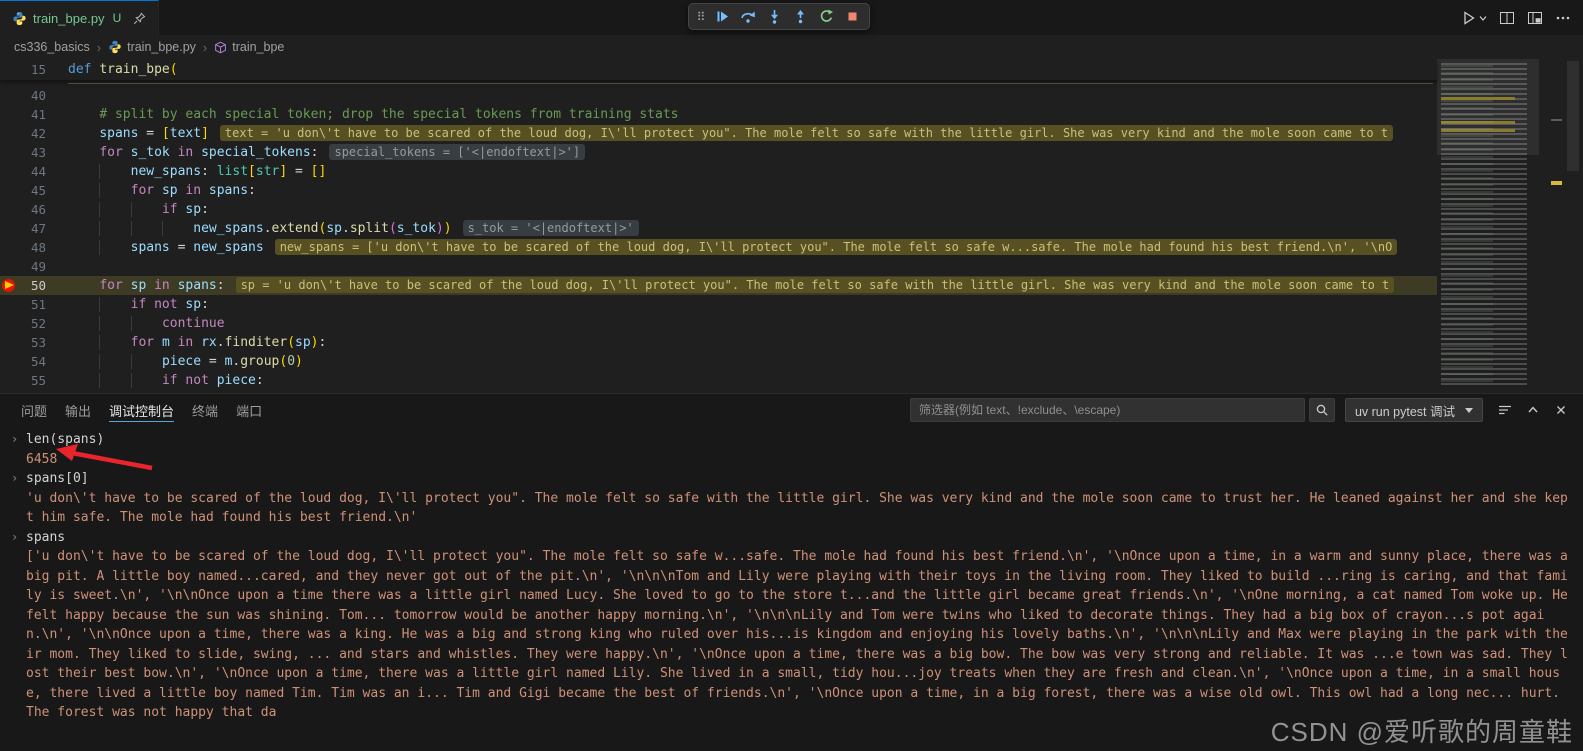  Describe the element at coordinates (752, 190) in the screenshot. I see `code-content: for sp in spans:` at that location.